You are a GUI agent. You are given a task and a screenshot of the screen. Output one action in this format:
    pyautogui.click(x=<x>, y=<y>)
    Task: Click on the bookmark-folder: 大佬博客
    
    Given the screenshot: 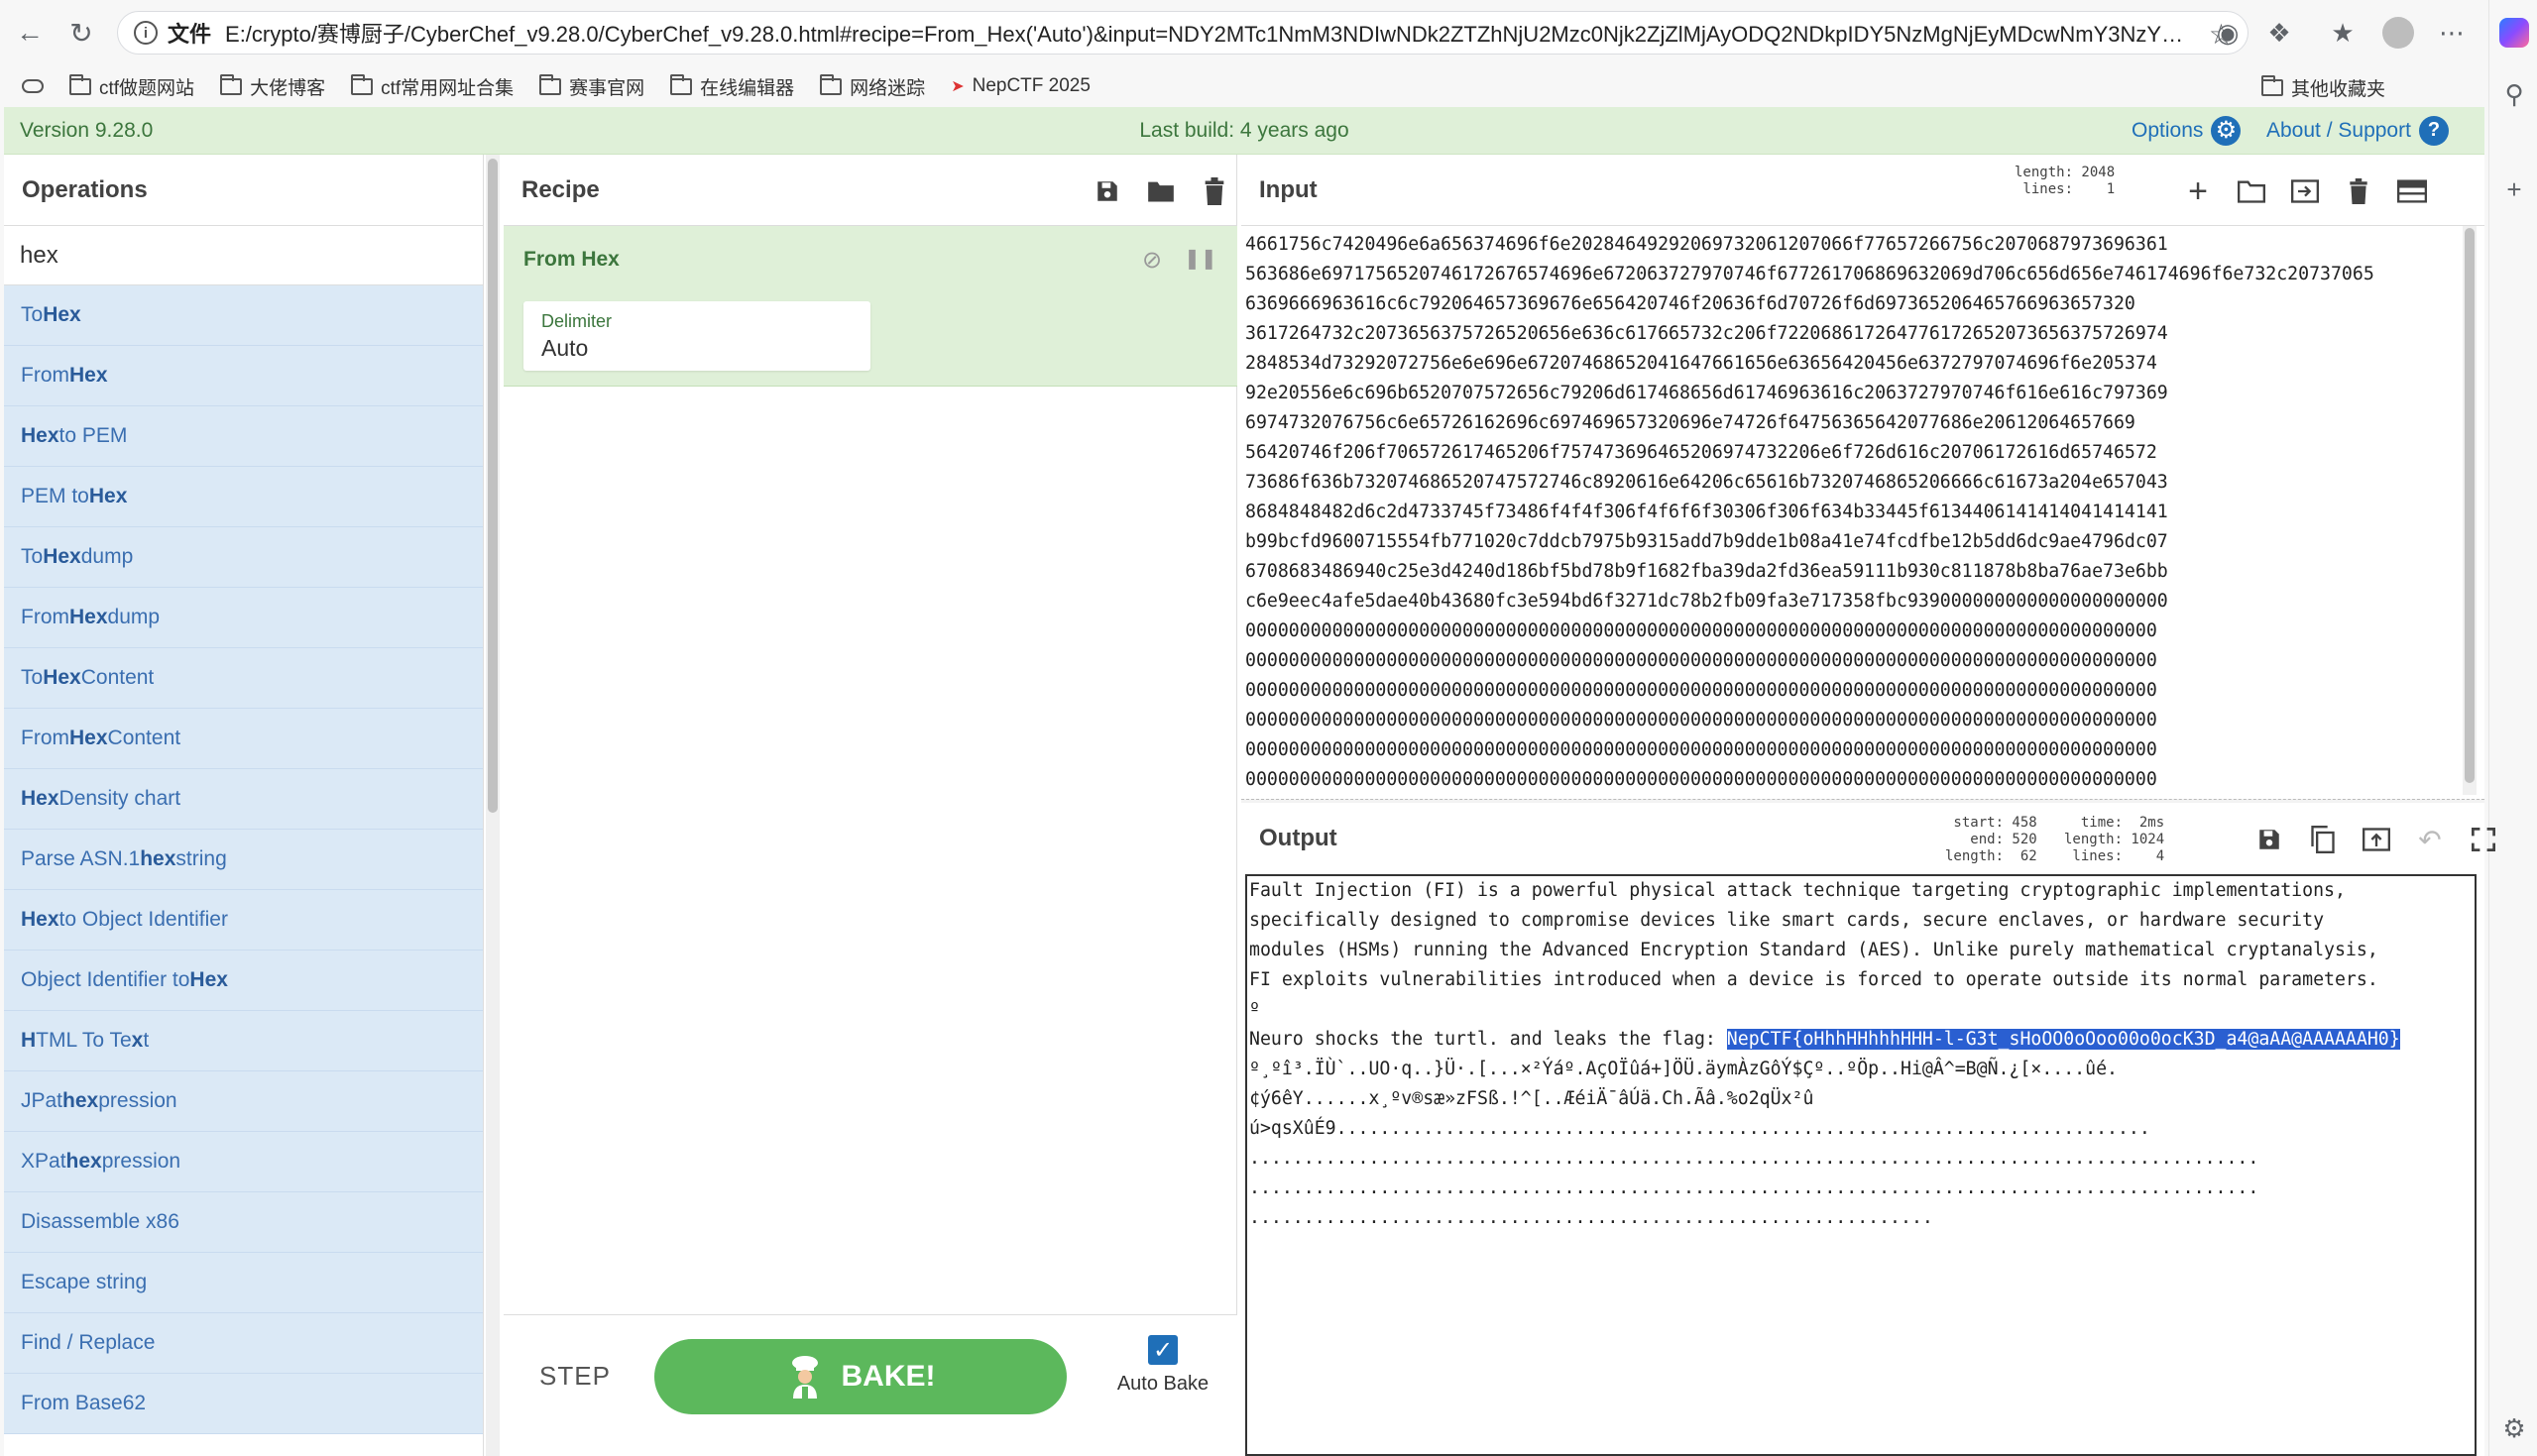 What is the action you would take?
    pyautogui.click(x=272, y=86)
    